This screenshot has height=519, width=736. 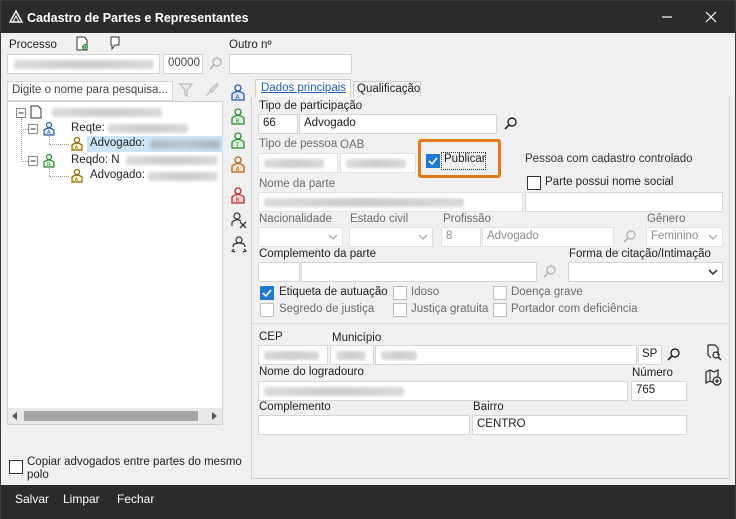 What do you see at coordinates (624, 202) in the screenshot?
I see `nome-social-input` at bounding box center [624, 202].